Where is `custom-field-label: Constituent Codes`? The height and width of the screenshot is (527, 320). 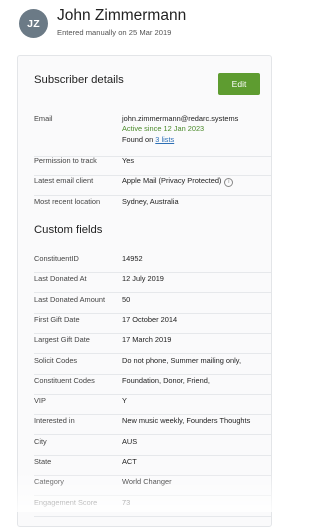
custom-field-label: Constituent Codes is located at coordinates (64, 380).